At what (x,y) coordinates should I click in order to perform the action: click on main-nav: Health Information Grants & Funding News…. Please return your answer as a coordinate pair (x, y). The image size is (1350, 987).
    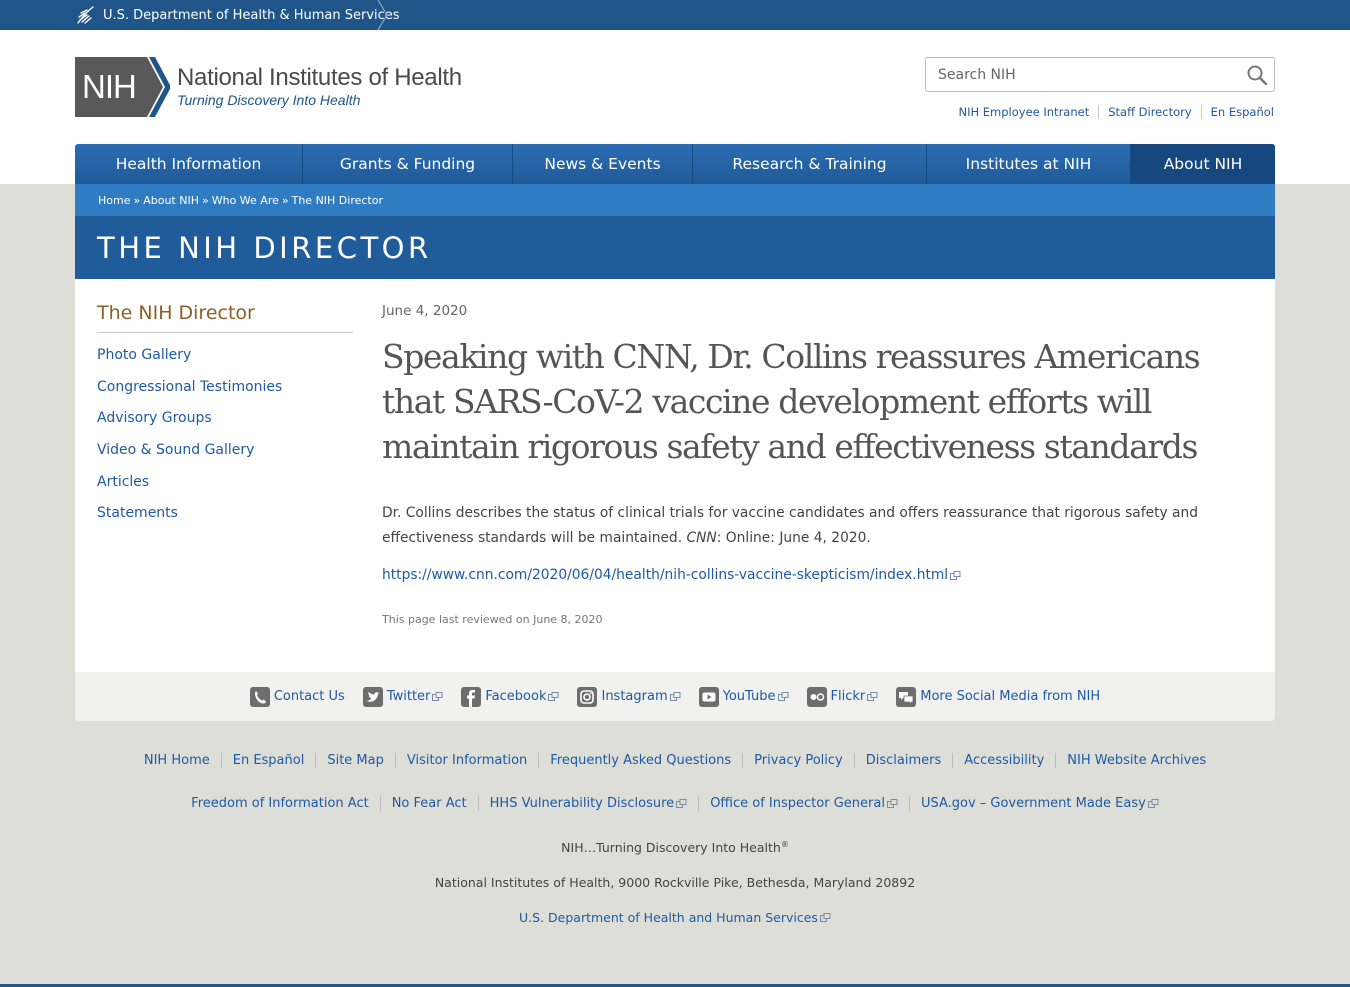
    Looking at the image, I should click on (675, 164).